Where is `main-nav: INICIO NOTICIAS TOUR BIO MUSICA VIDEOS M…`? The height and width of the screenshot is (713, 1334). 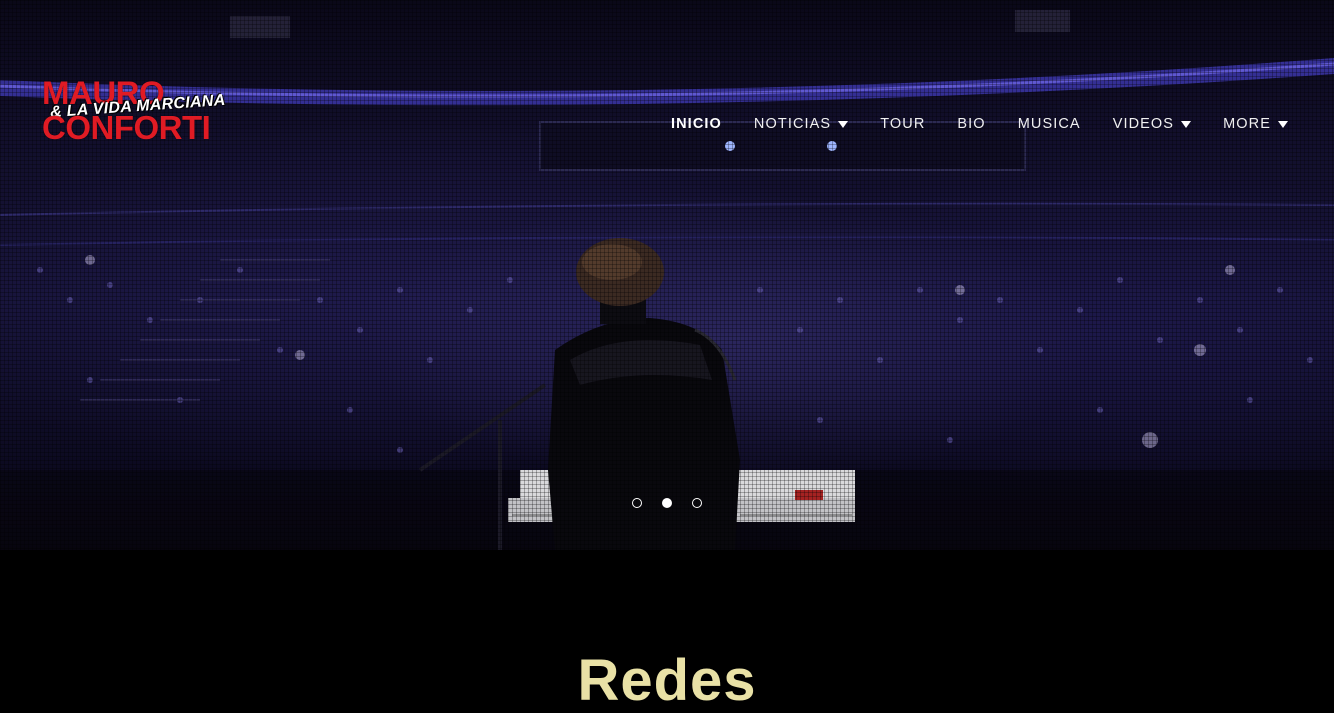 main-nav: INICIO NOTICIAS TOUR BIO MUSICA VIDEOS M… is located at coordinates (963, 124).